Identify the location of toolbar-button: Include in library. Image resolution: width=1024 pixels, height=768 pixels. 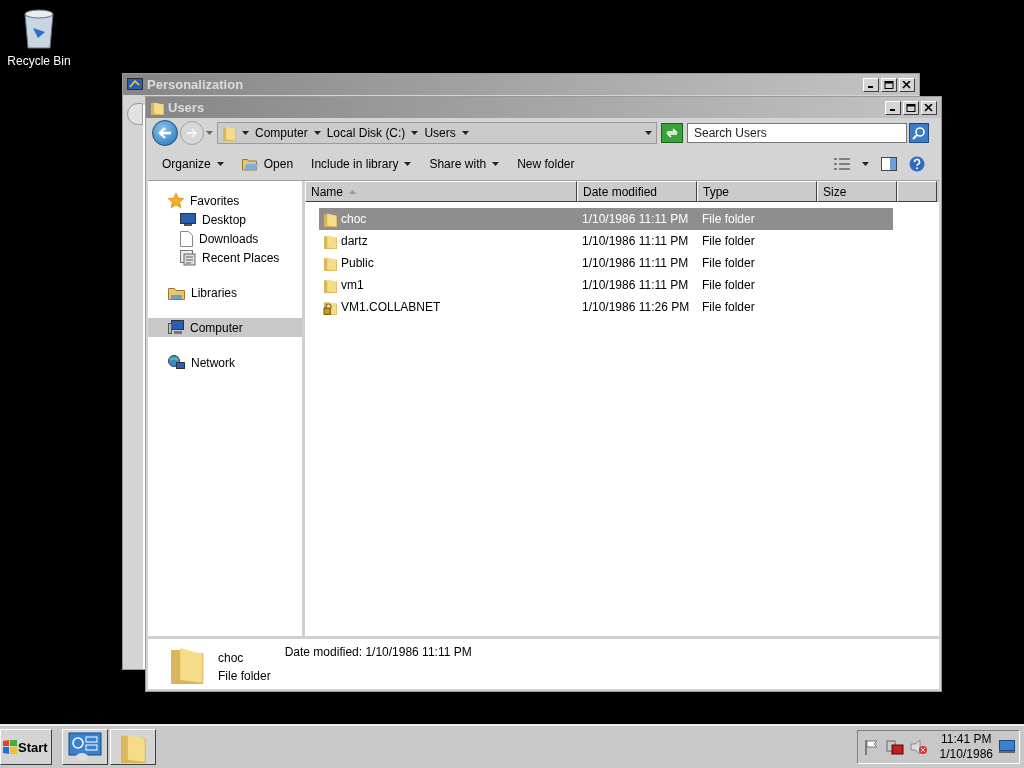
(361, 164).